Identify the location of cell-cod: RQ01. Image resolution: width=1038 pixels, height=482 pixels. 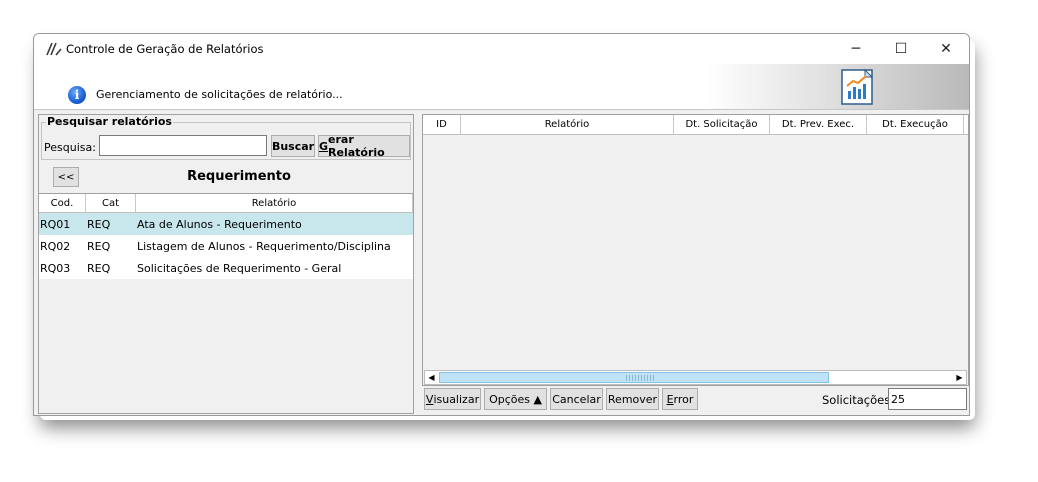
(55, 224).